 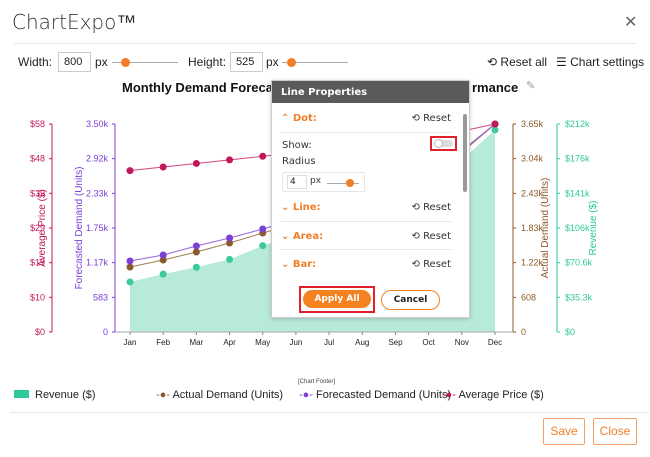 I want to click on revenue-tick-label: $35.3k, so click(x=579, y=297).